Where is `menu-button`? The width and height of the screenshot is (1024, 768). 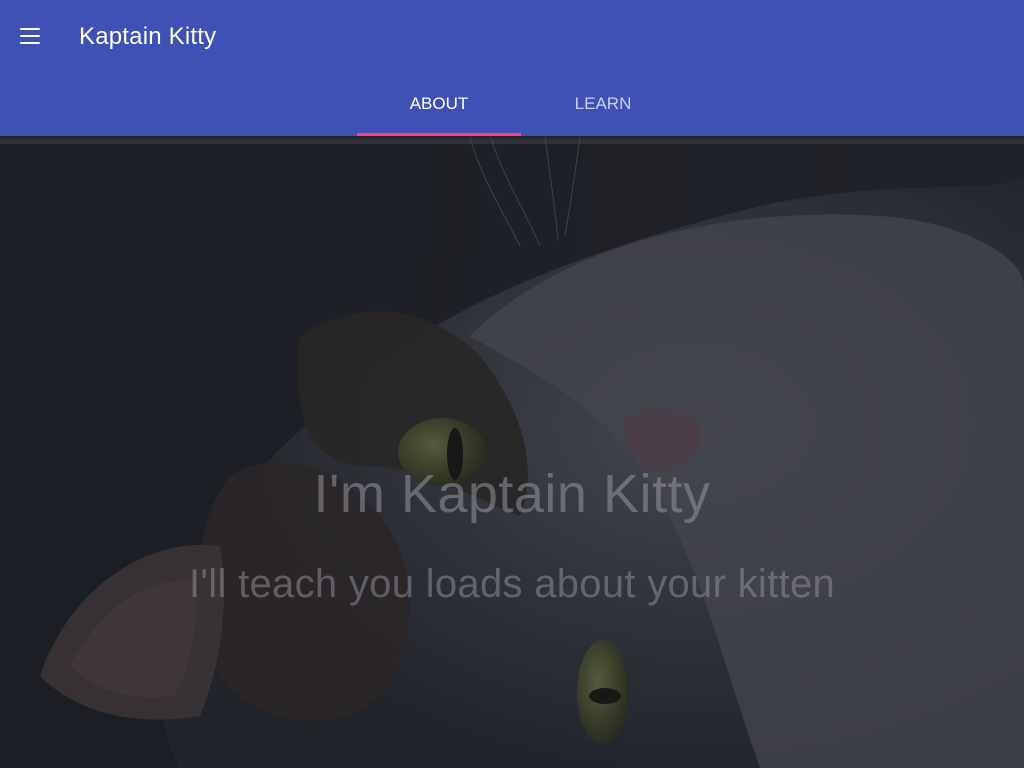 menu-button is located at coordinates (30, 36).